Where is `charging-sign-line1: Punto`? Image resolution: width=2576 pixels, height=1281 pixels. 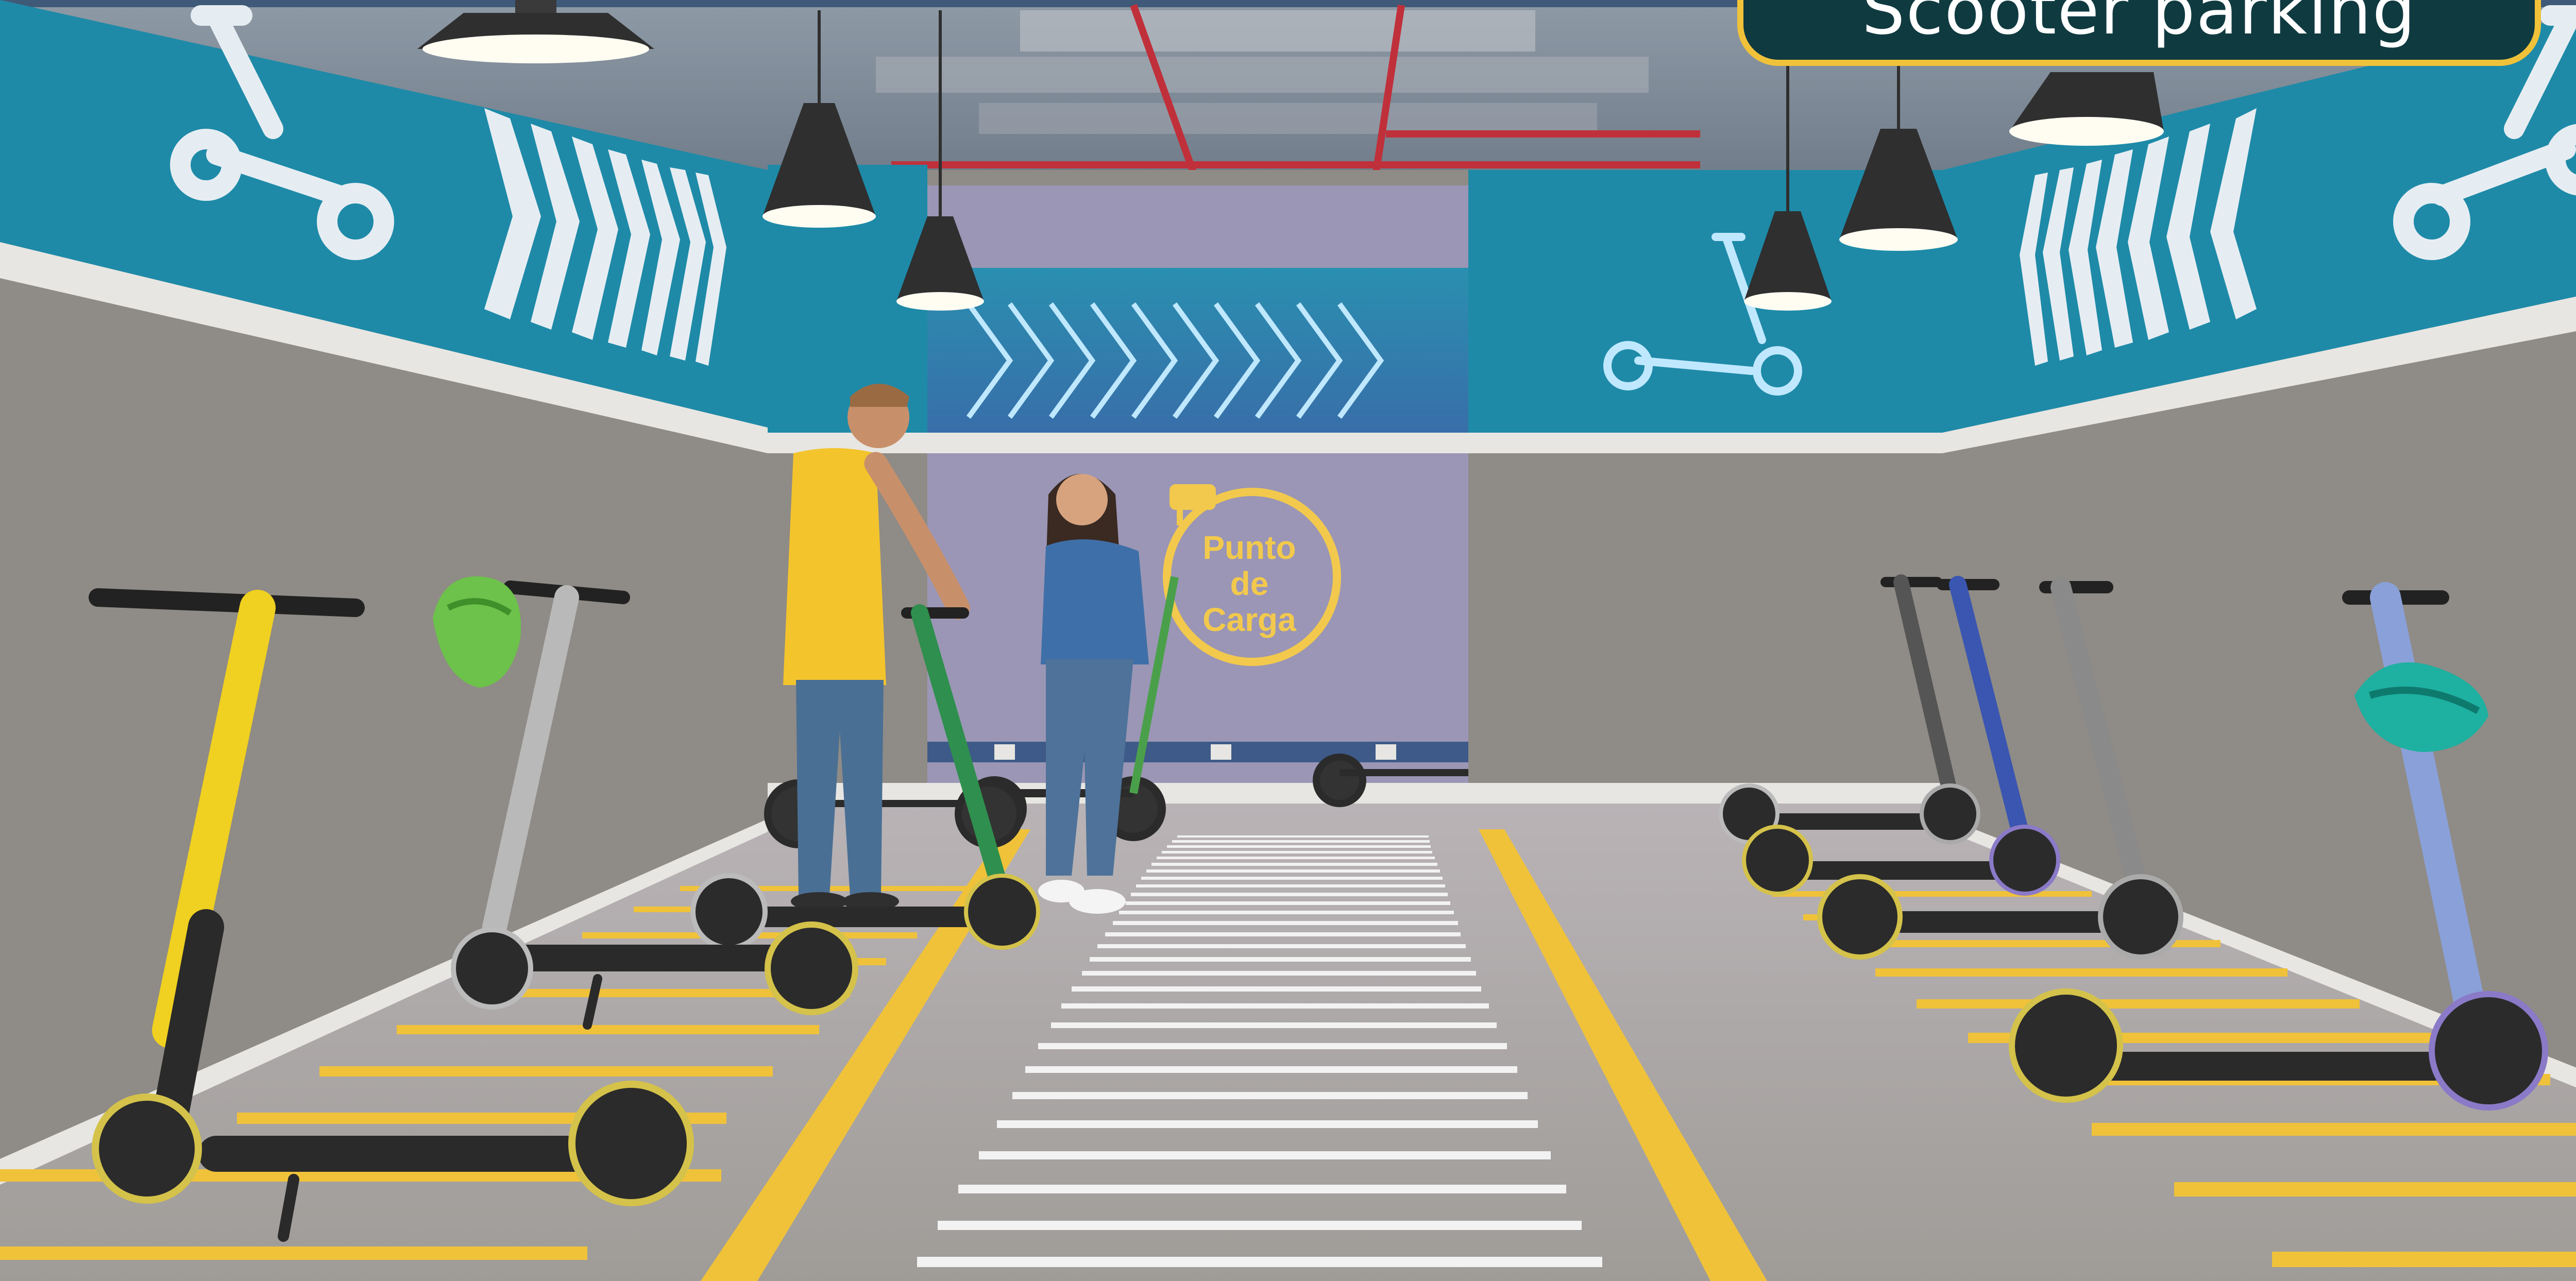
charging-sign-line1: Punto is located at coordinates (1249, 547).